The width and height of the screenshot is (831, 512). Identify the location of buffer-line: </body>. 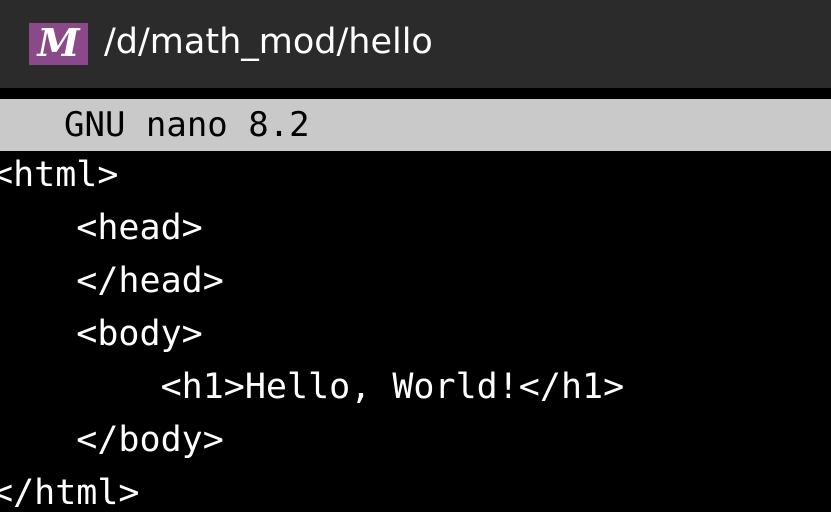
(112, 440).